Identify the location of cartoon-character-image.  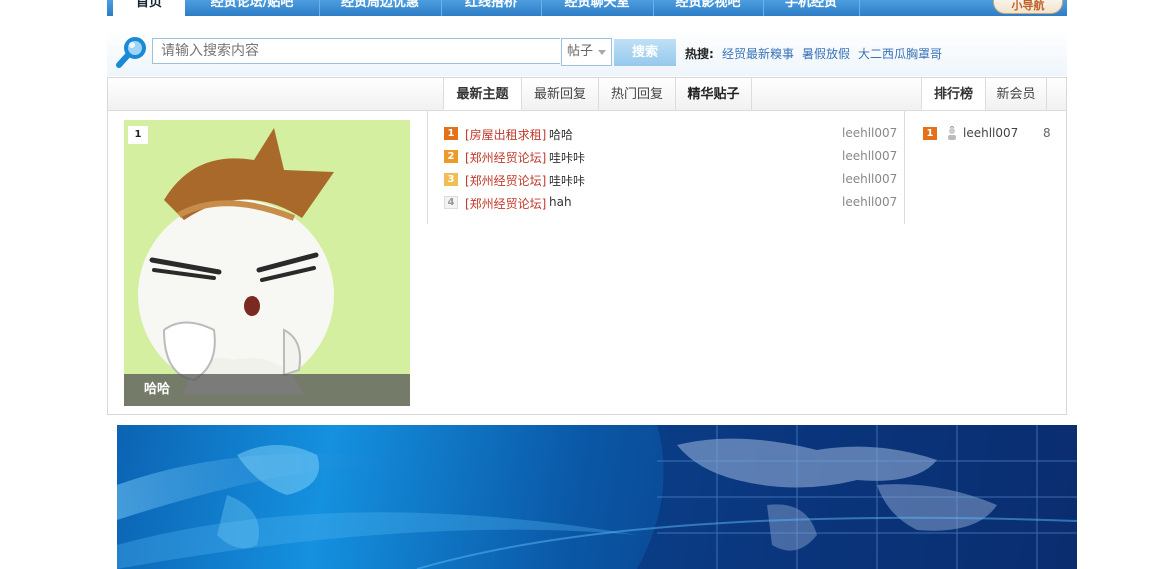
(267, 263).